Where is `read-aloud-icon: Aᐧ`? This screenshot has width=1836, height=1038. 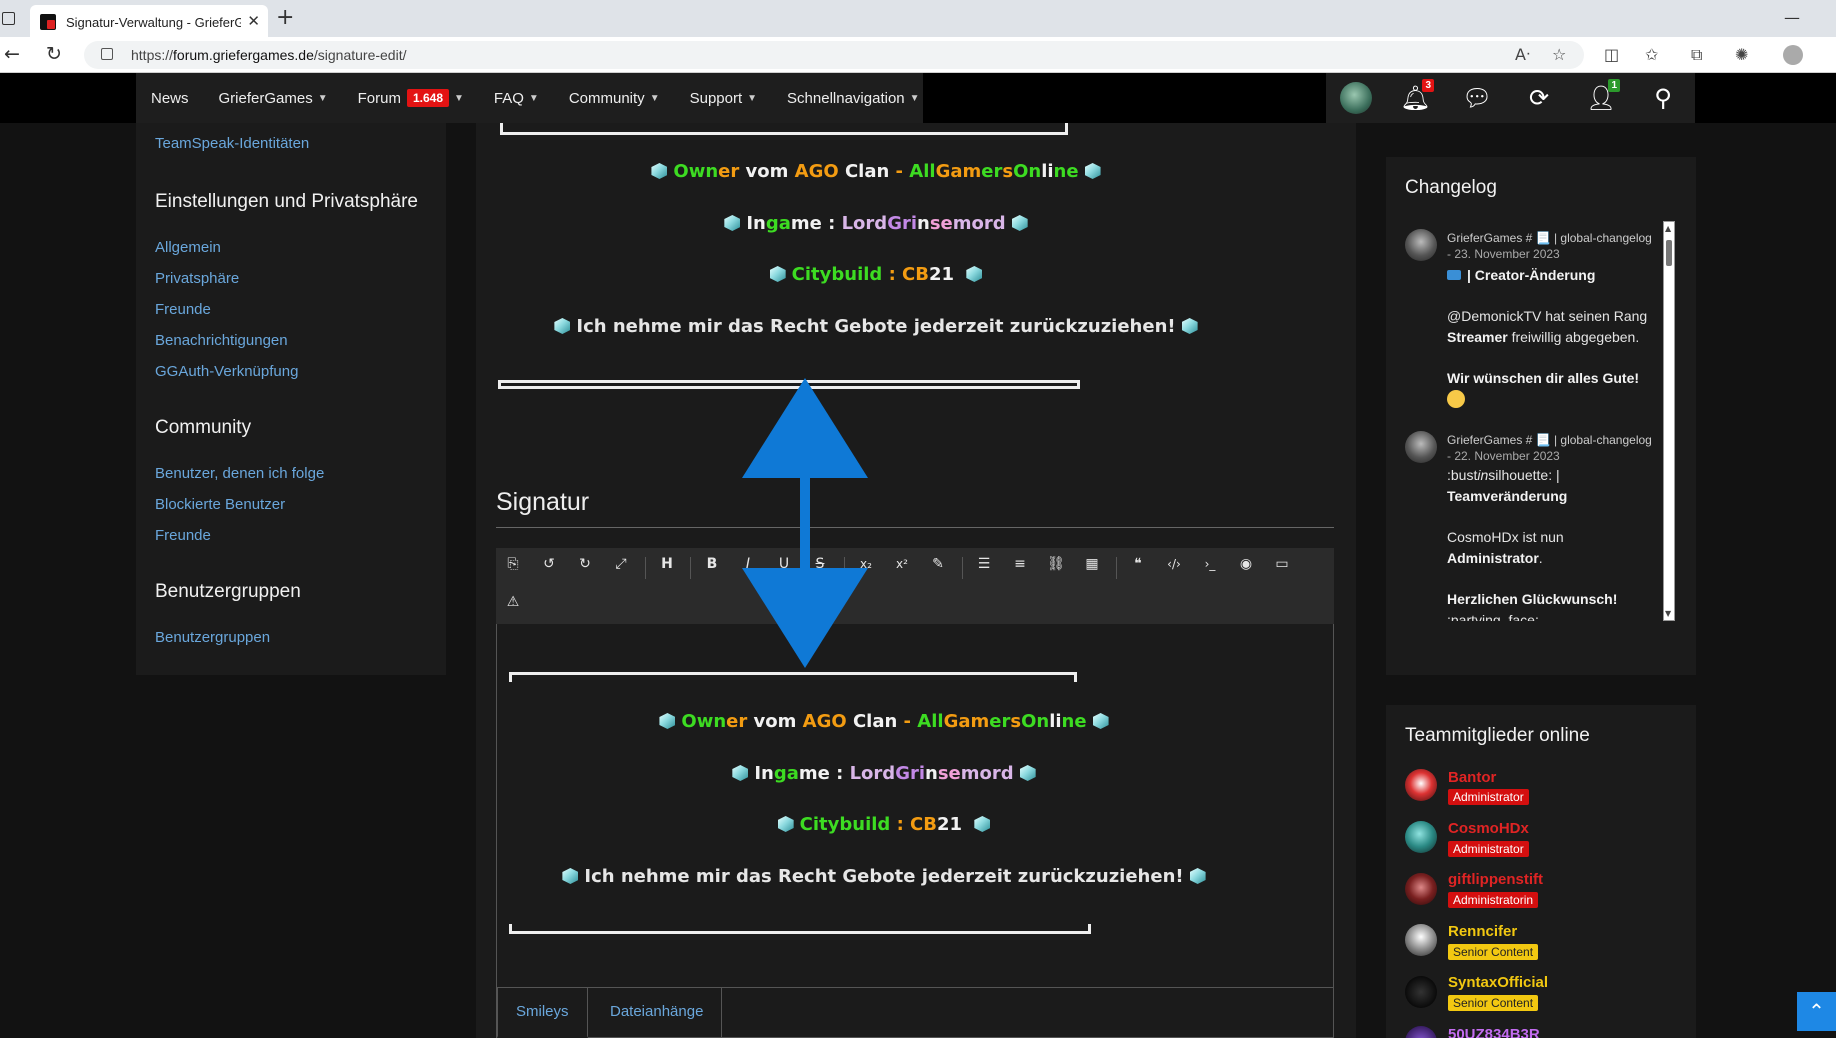 read-aloud-icon: Aᐧ is located at coordinates (1522, 54).